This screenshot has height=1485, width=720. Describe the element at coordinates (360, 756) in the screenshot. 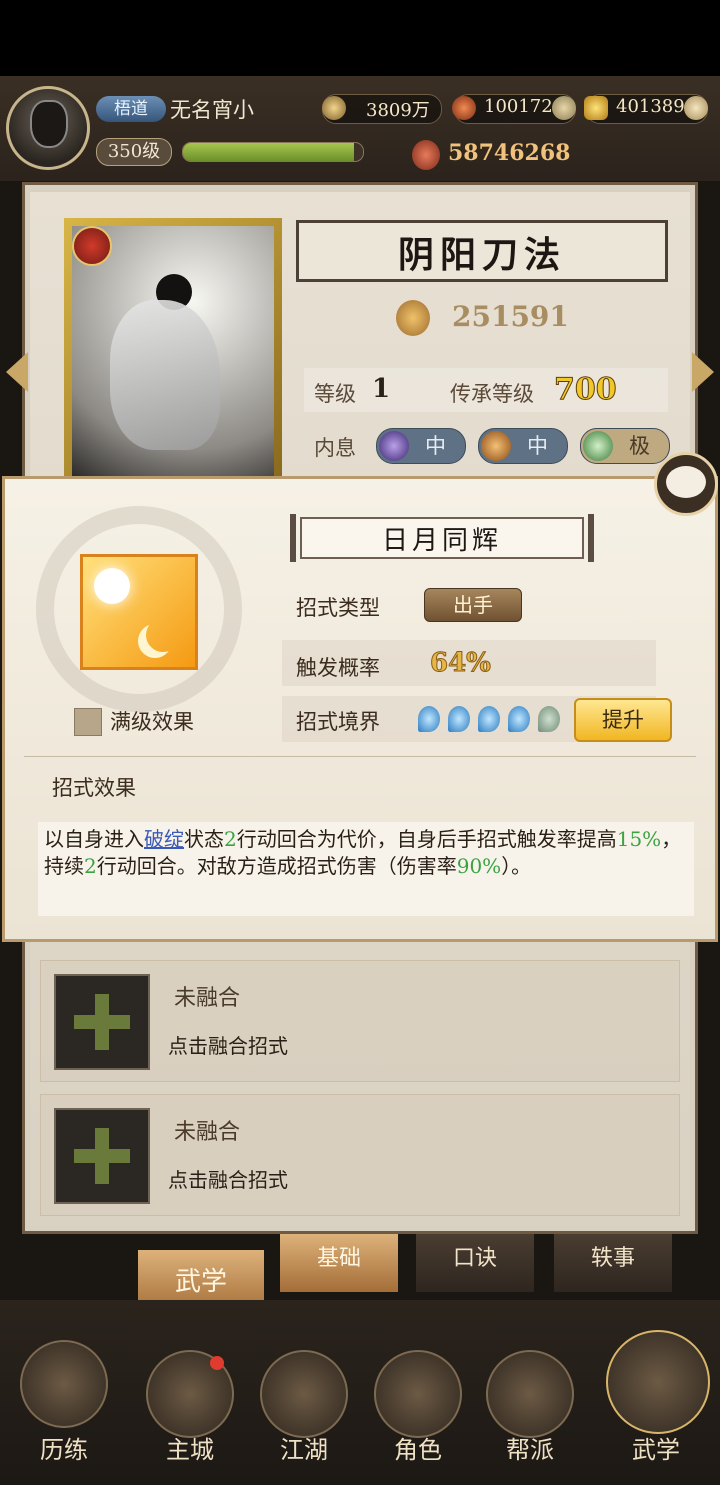

I see `popup-divider` at that location.